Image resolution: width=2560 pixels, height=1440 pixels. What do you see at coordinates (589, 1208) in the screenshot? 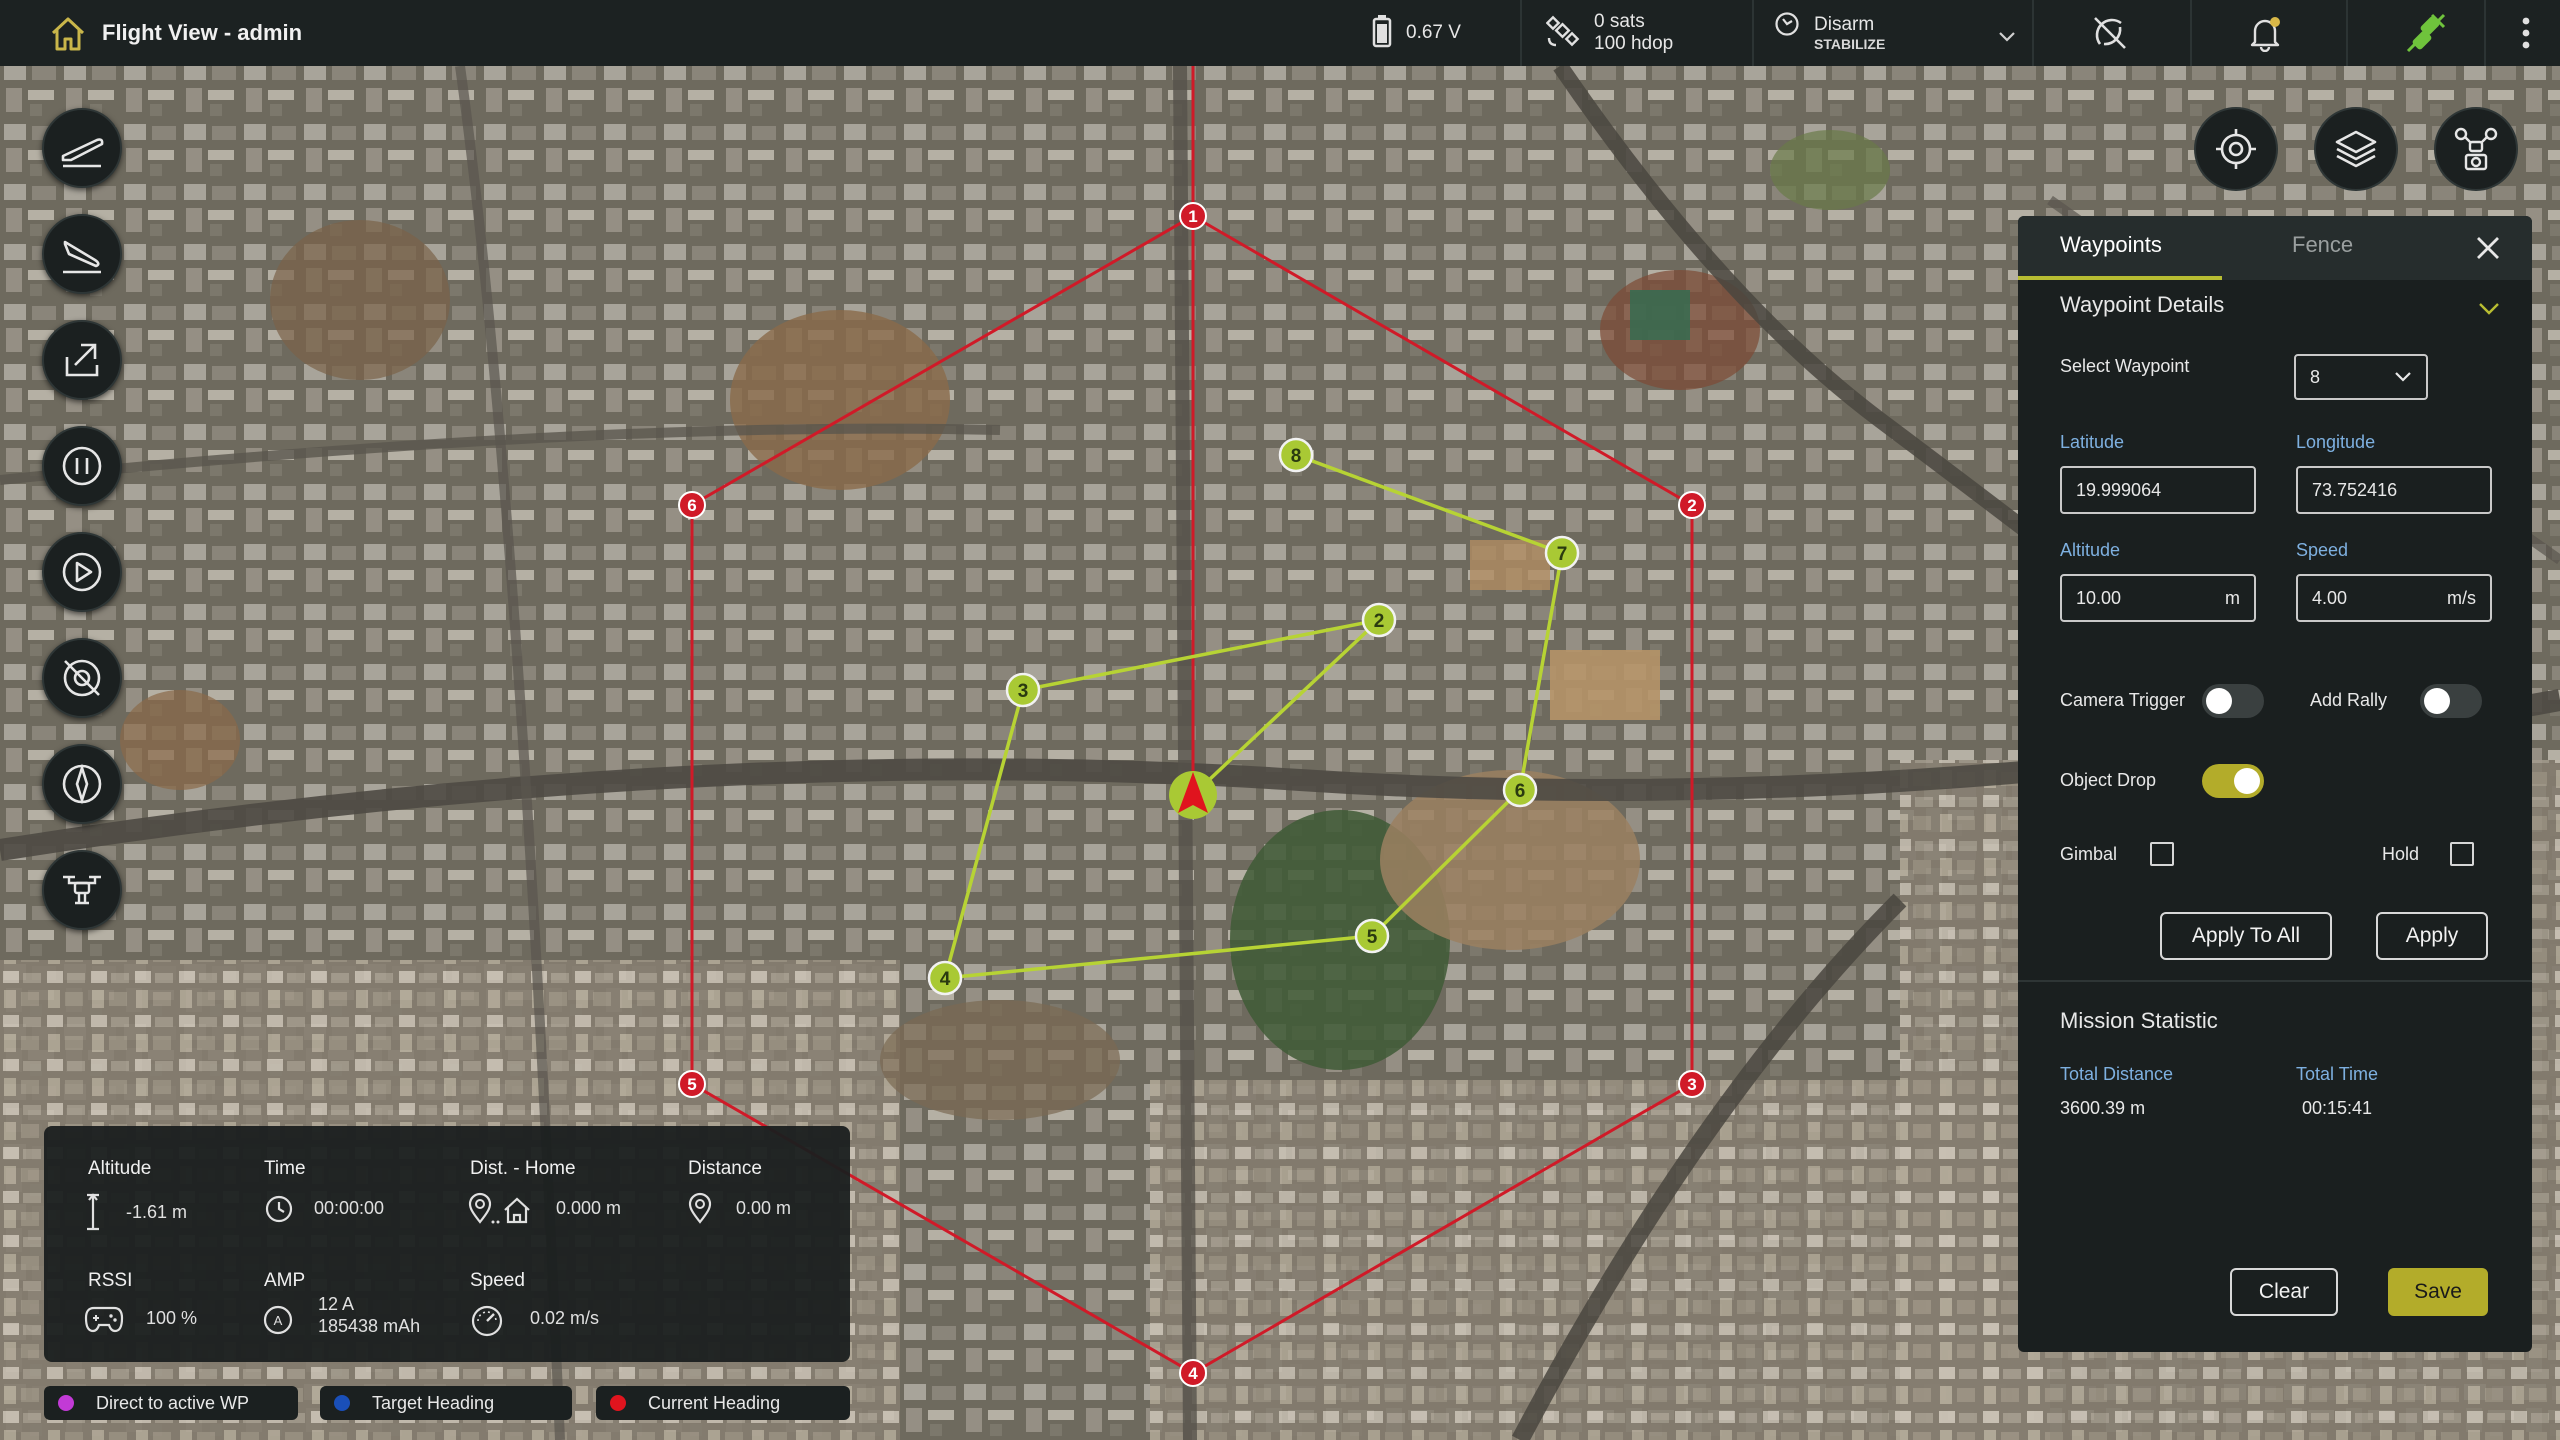
I see `dist-home-value: 0.000 m` at bounding box center [589, 1208].